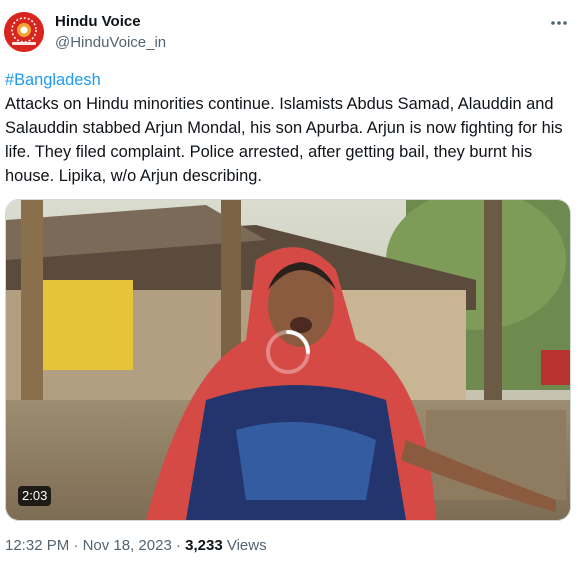 The image size is (582, 563). I want to click on tweet-meta: 12:32 PM · Nov 18, 2023 · 3,233 Views, so click(136, 545).